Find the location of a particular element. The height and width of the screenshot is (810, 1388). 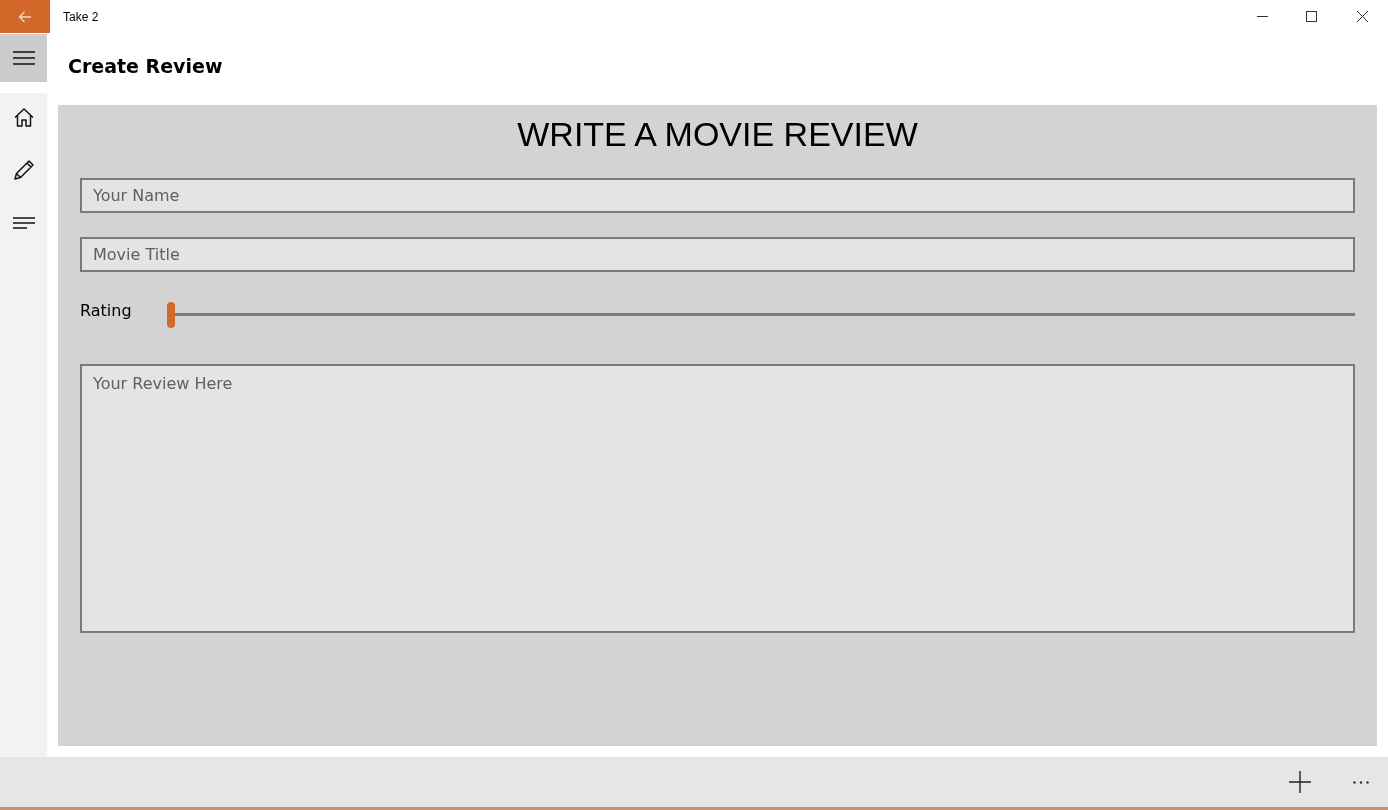

menu-icon is located at coordinates (23, 58).